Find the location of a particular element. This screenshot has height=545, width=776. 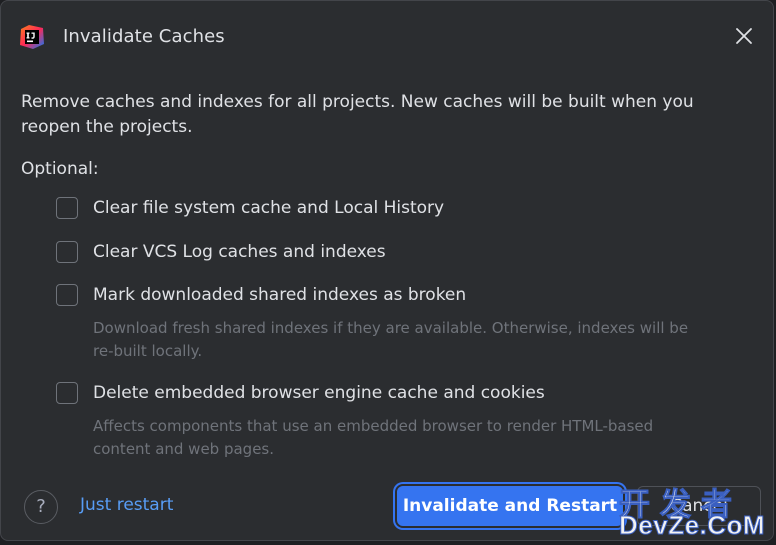

optional-label: Optional: is located at coordinates (60, 169).